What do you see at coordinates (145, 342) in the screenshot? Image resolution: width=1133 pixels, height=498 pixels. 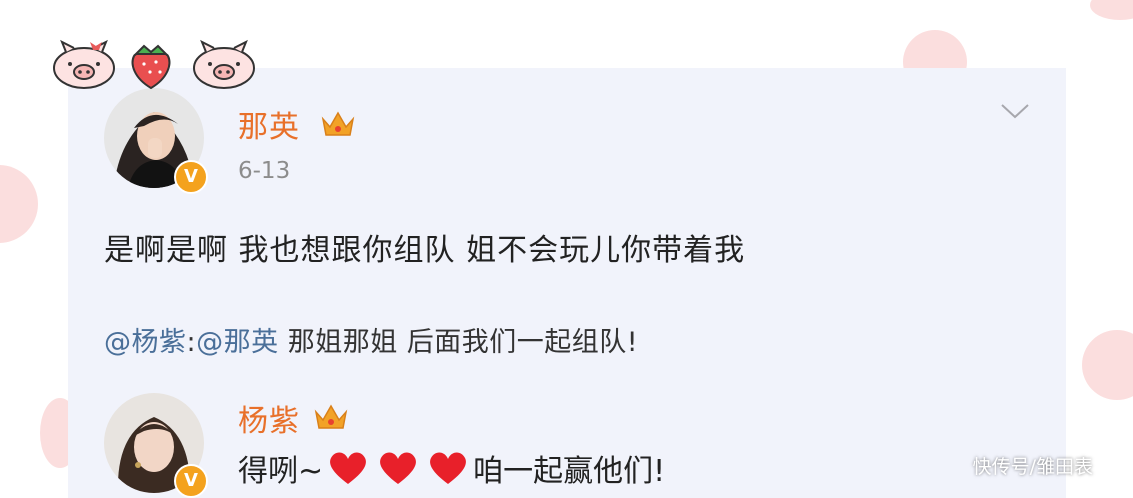 I see `mention-link: @杨紫` at bounding box center [145, 342].